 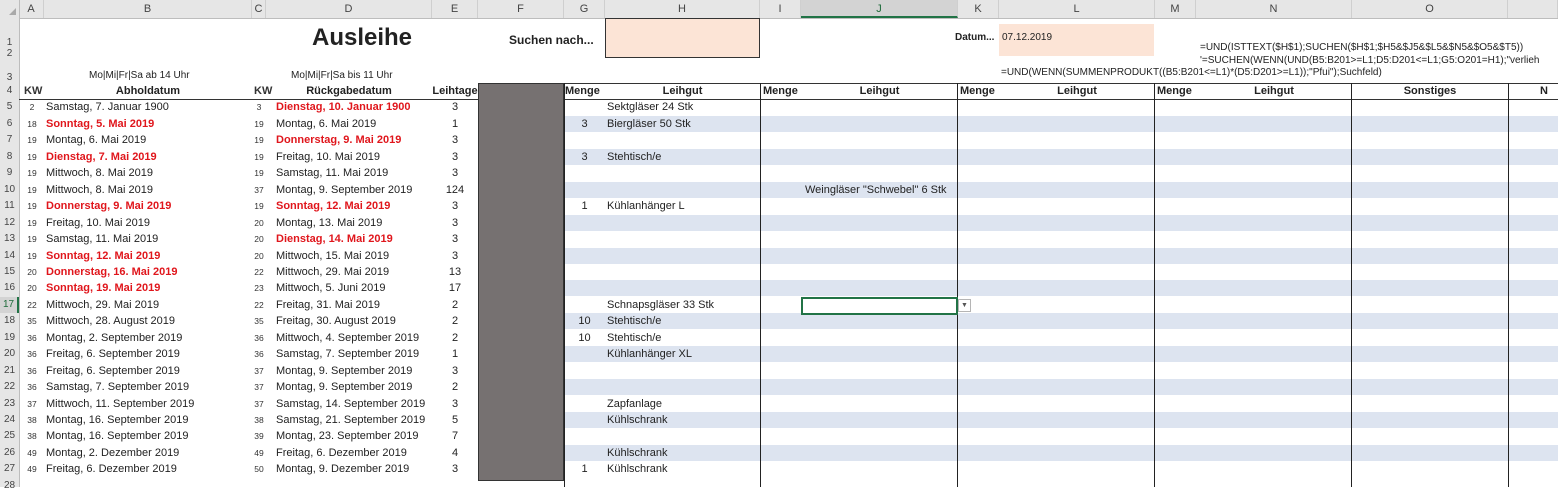 I want to click on row-header-21: 21, so click(x=9, y=371).